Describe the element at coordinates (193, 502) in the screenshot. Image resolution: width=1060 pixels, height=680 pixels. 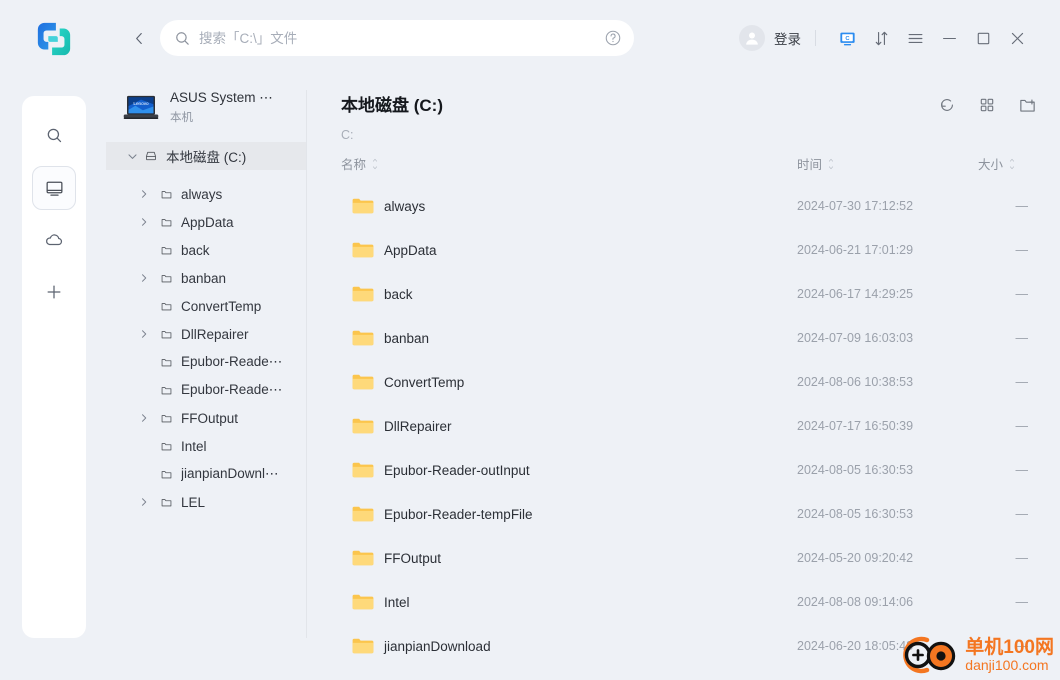
I see `tree-item-label: LEL` at that location.